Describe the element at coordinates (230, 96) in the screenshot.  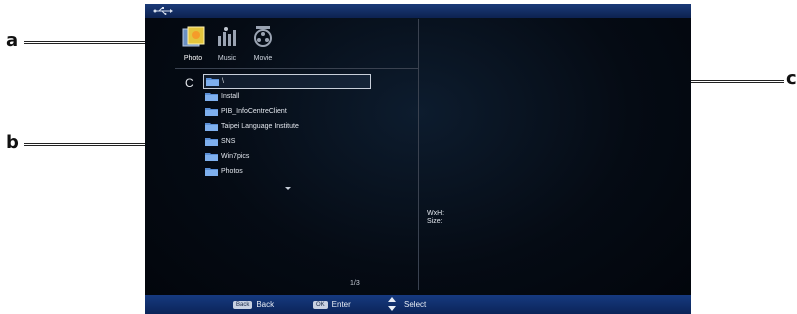
I see `list-item-label: Install` at that location.